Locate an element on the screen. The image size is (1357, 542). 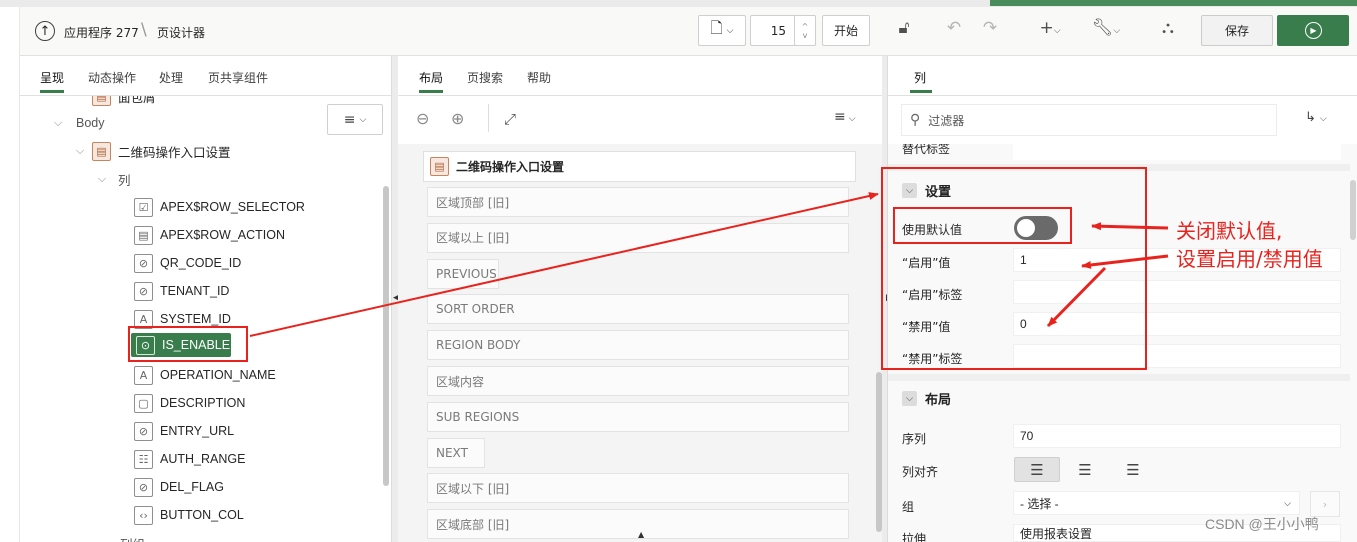
arrow-to-off-value is located at coordinates (1076, 297).